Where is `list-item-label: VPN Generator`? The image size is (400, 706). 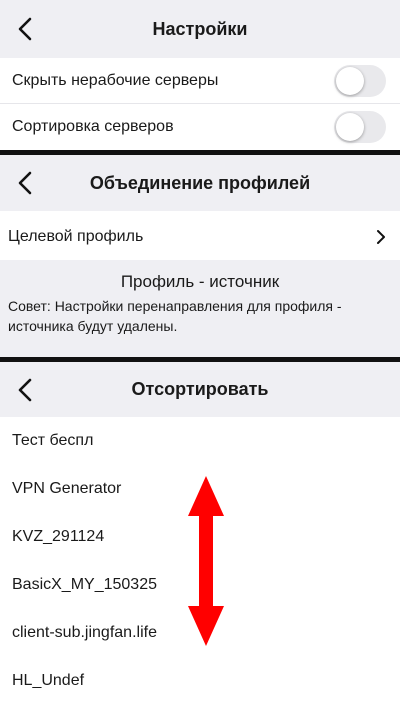
list-item-label: VPN Generator is located at coordinates (67, 488).